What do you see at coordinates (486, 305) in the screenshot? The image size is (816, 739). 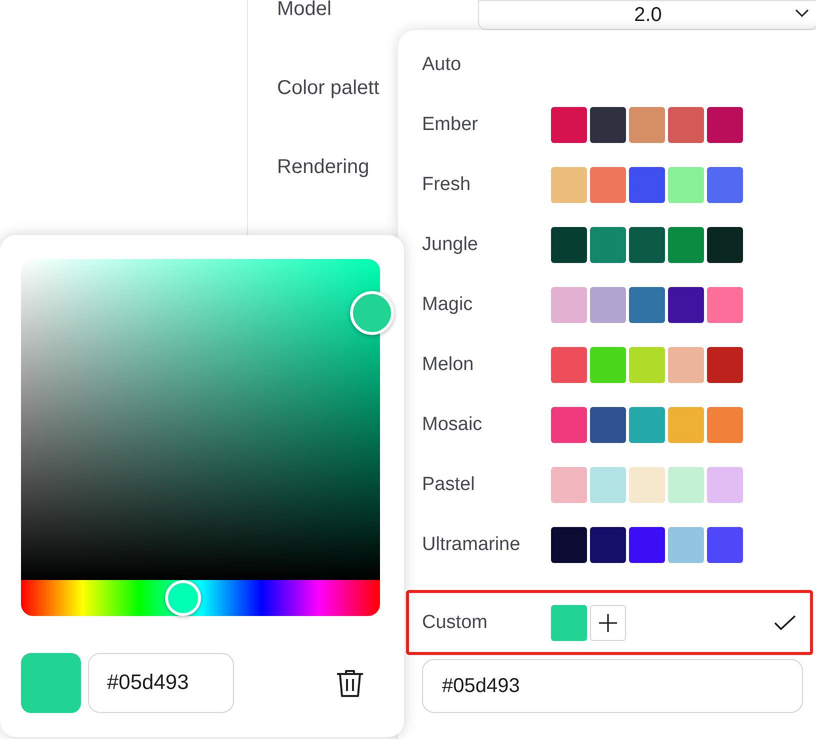 I see `palette-option: Magic` at bounding box center [486, 305].